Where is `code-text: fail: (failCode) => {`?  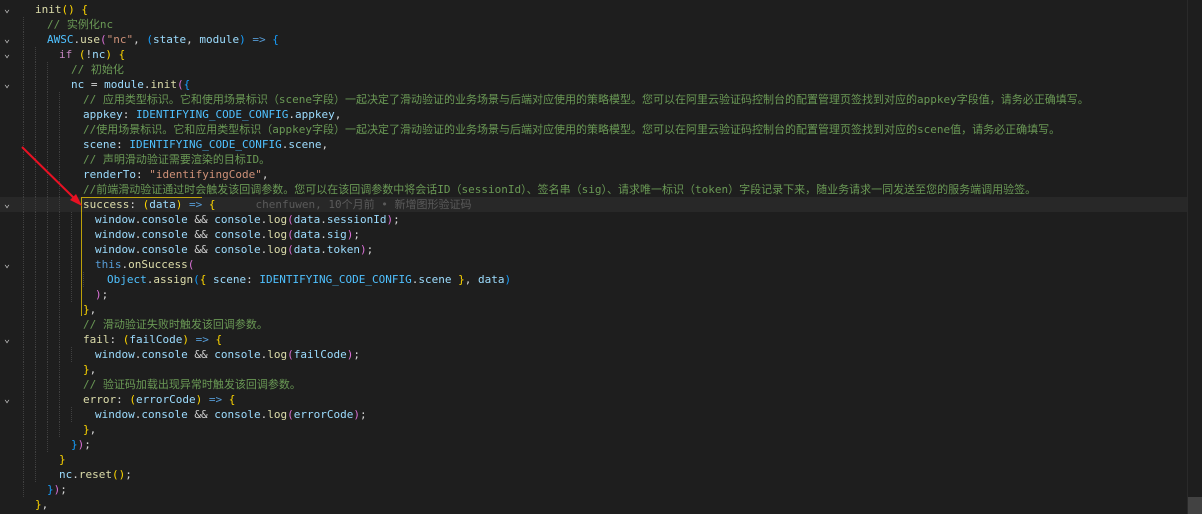 code-text: fail: (failCode) => { is located at coordinates (152, 339).